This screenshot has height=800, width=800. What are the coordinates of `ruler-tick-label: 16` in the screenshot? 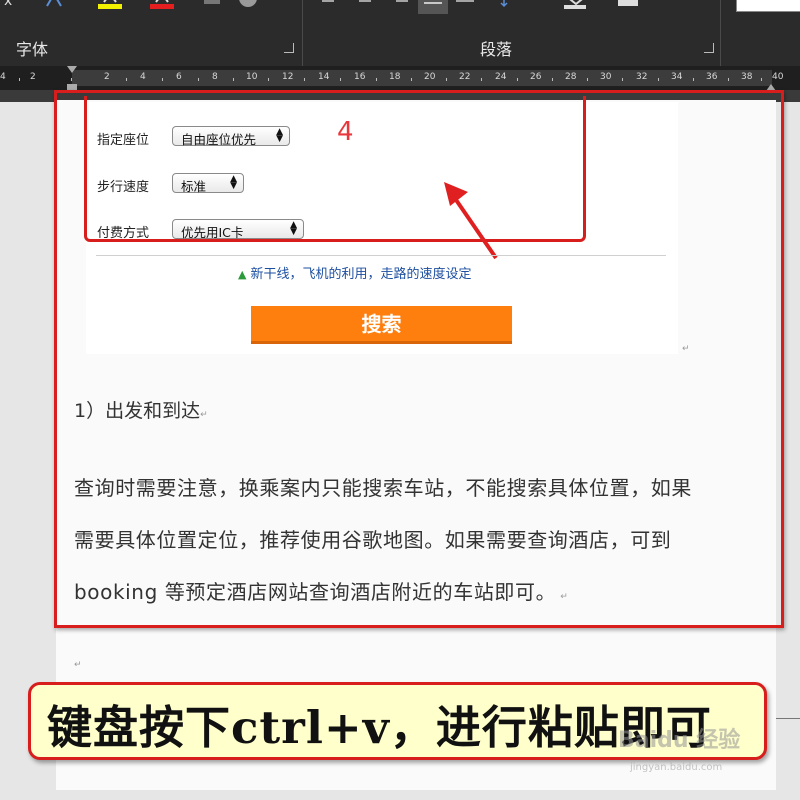 It's located at (360, 77).